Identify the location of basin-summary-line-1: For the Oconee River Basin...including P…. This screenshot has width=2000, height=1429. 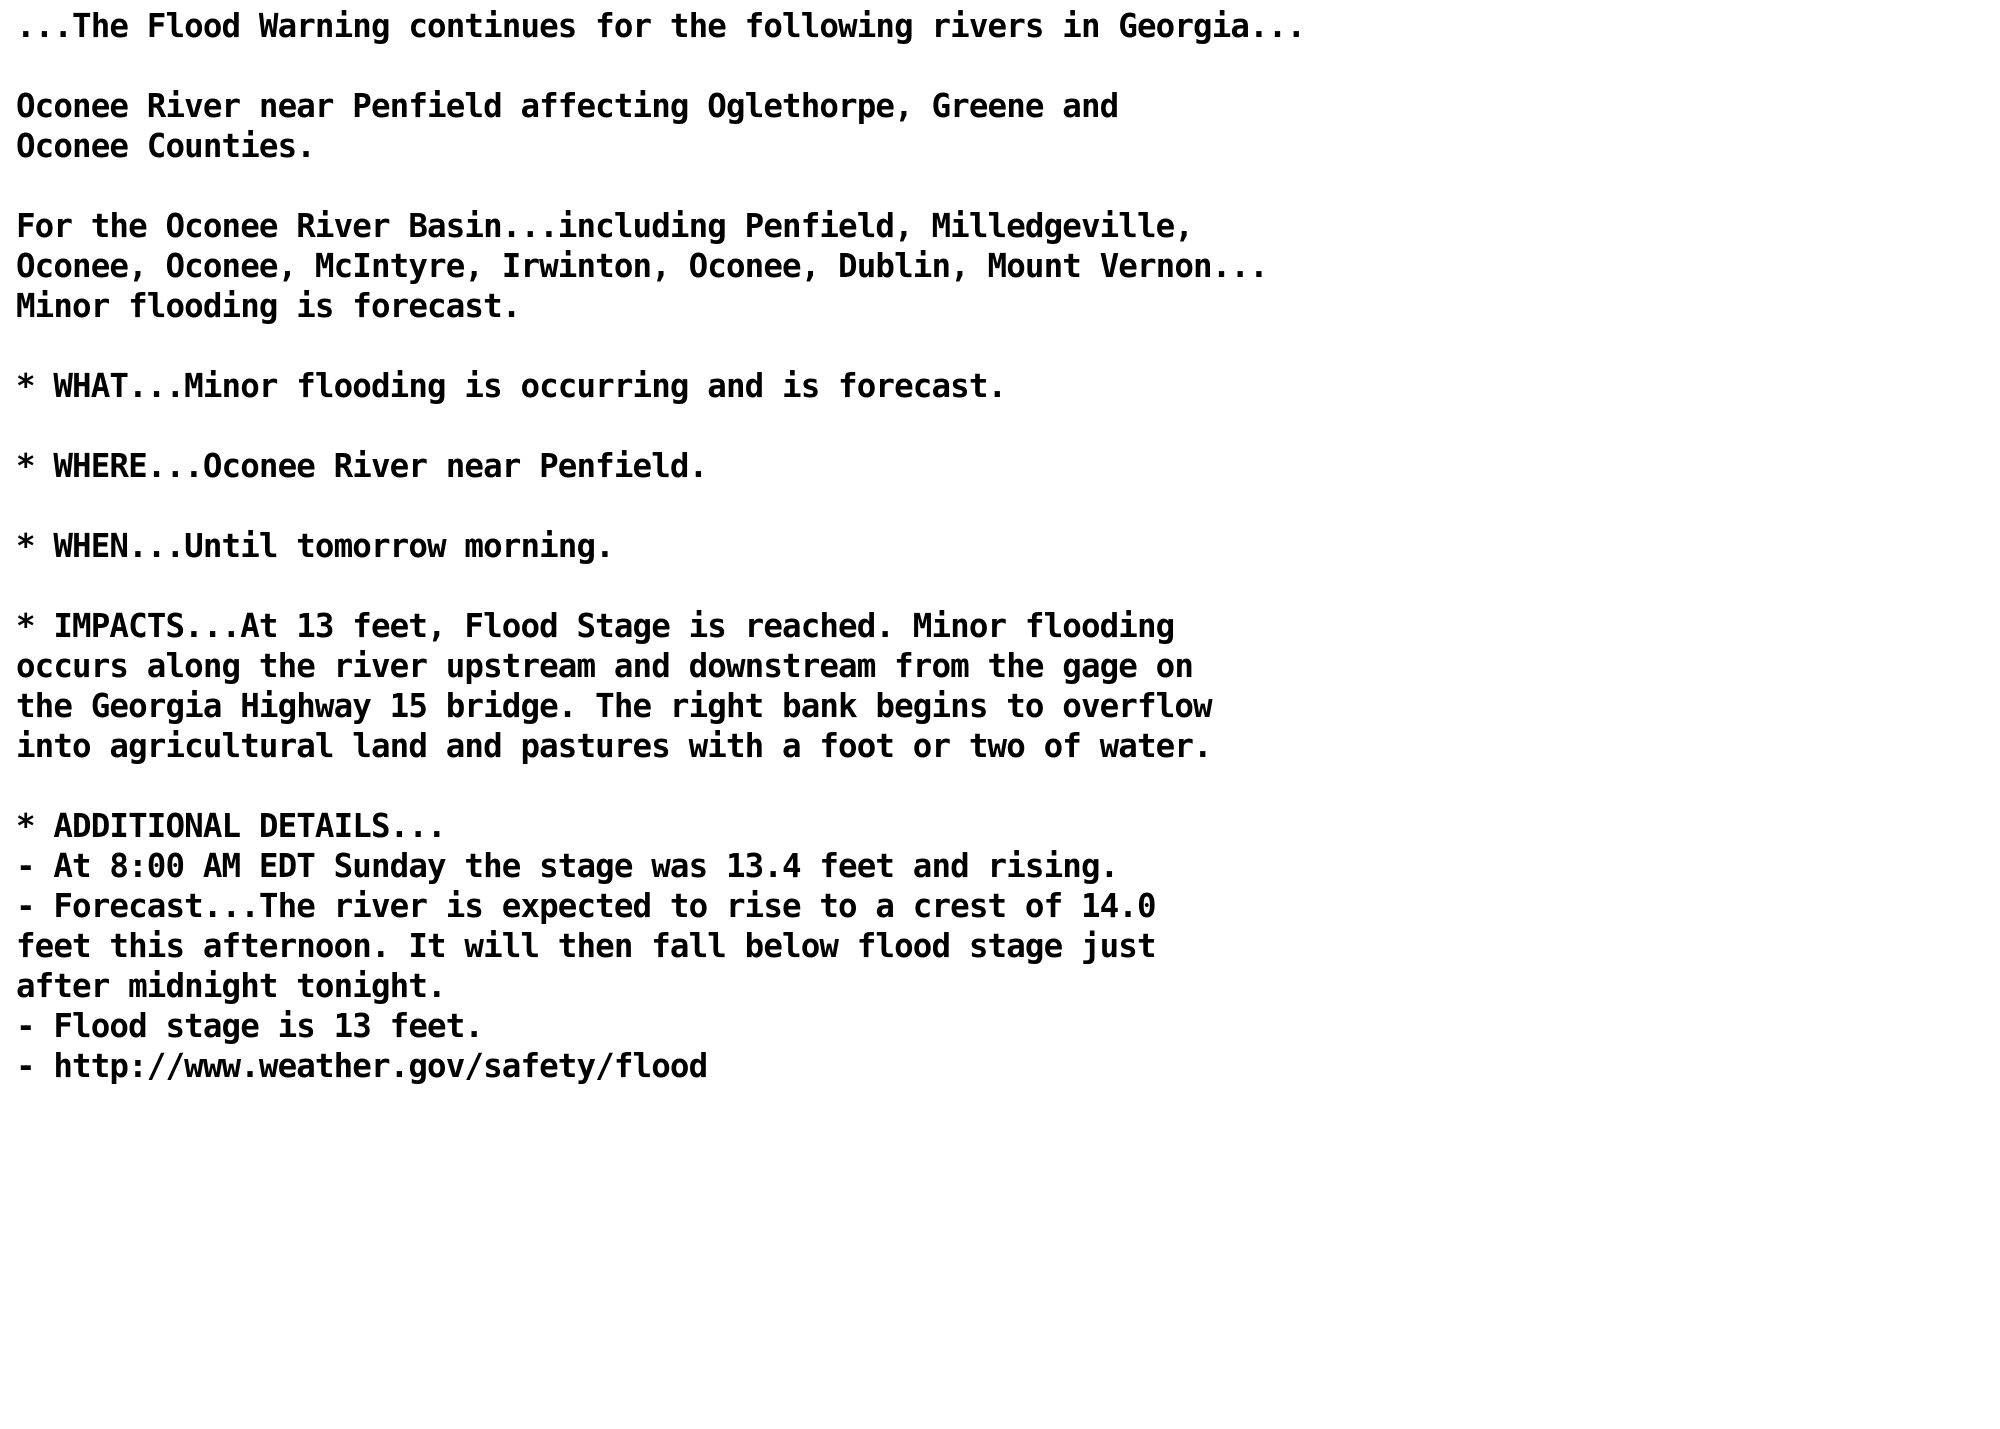
(605, 225).